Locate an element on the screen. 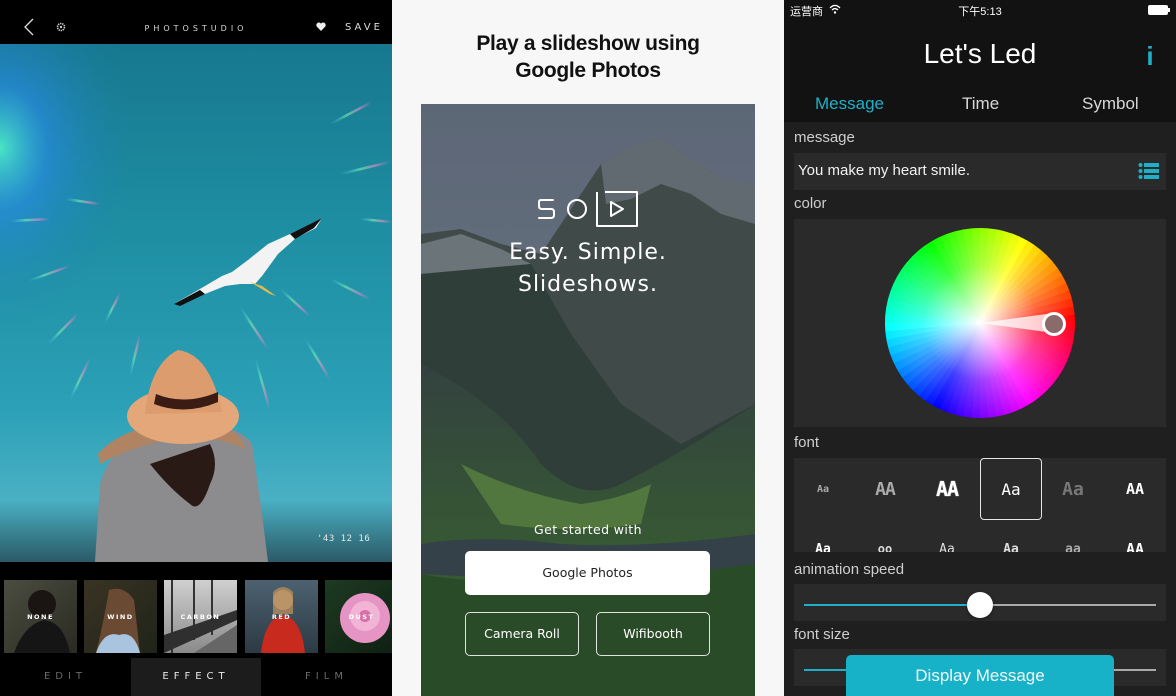 The image size is (1176, 696). animation-speed-label: animation speed is located at coordinates (849, 569).